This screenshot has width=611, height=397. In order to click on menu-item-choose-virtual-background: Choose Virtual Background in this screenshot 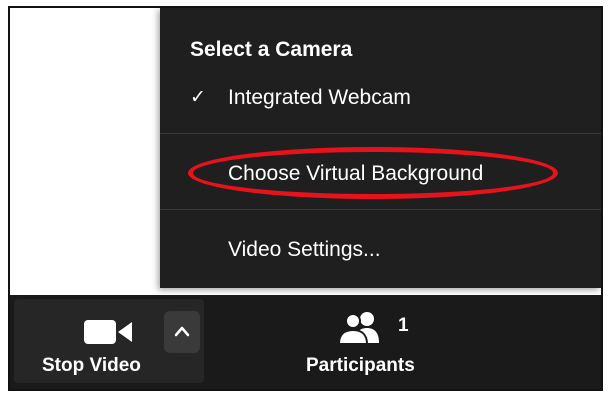, I will do `click(380, 174)`.